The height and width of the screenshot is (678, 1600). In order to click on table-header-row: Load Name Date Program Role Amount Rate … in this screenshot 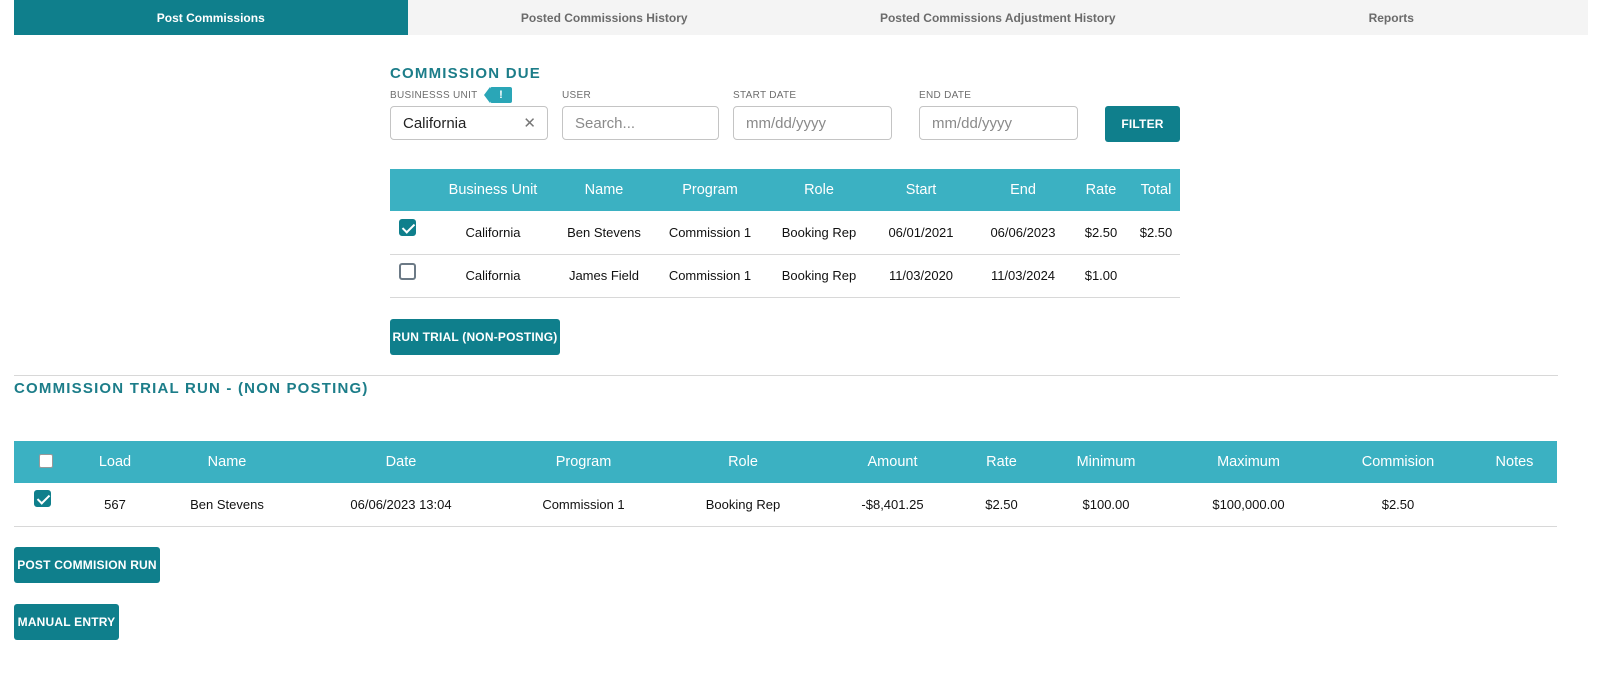, I will do `click(785, 462)`.